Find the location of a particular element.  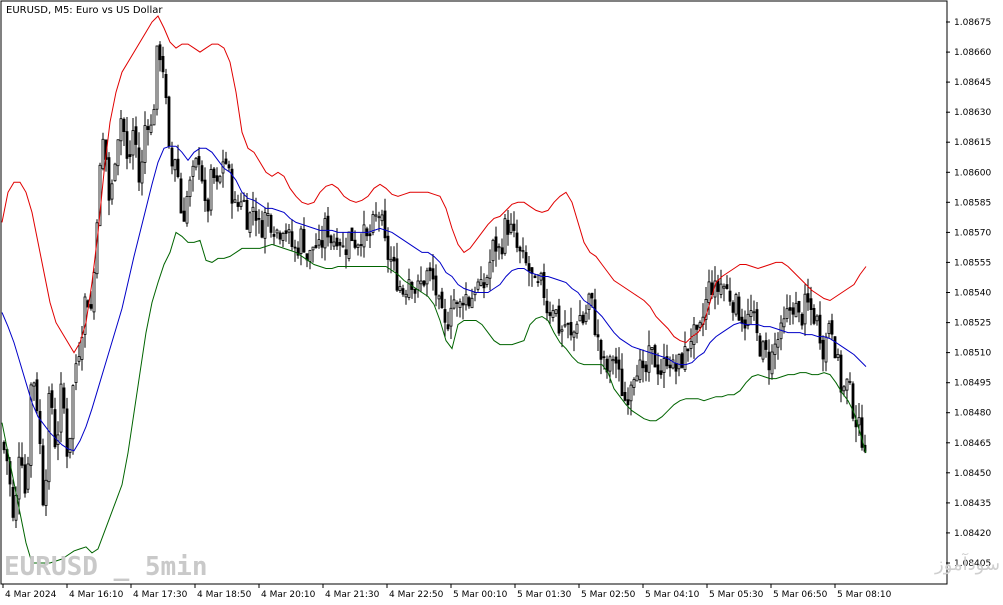

y-tick-label: 1.08660 is located at coordinates (972, 53).